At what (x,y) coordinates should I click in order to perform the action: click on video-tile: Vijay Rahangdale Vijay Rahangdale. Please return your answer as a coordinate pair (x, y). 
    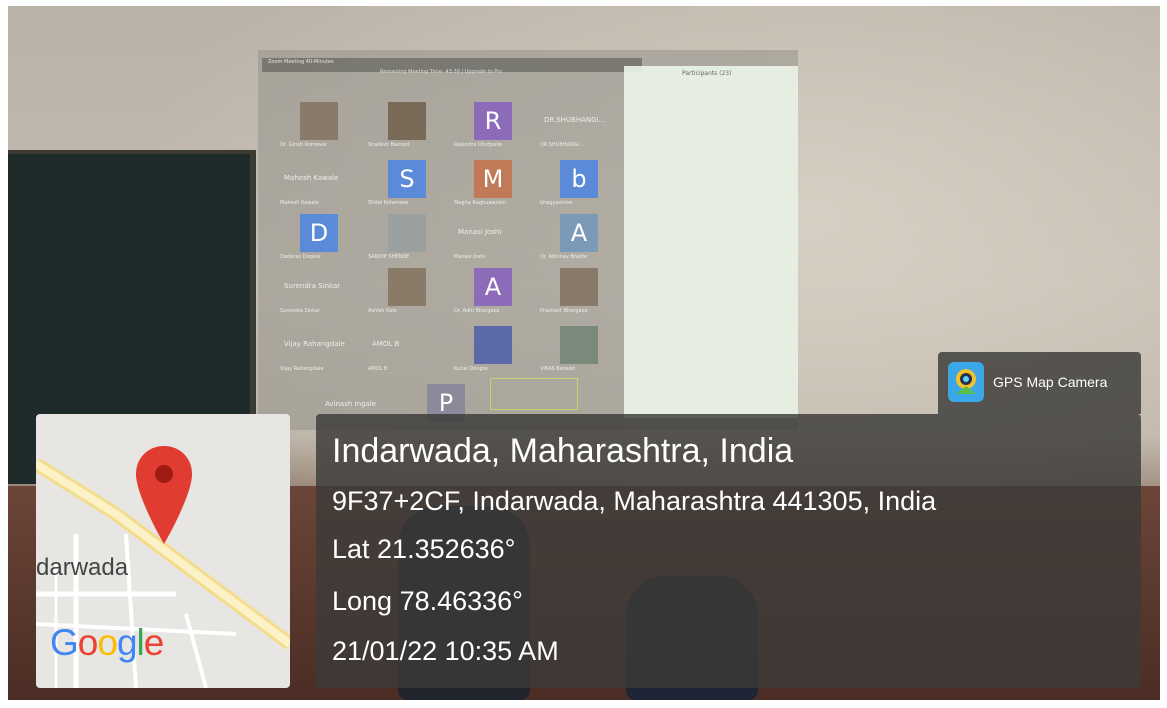
    Looking at the image, I should click on (319, 351).